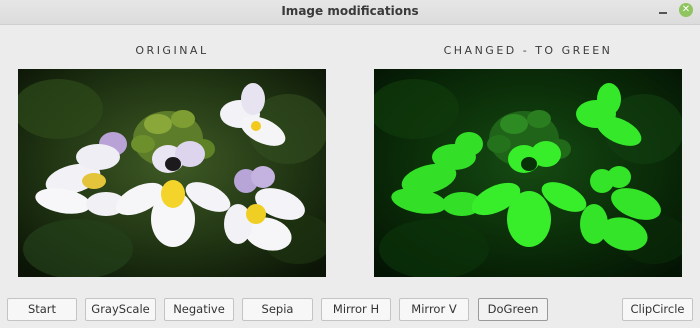 This screenshot has height=328, width=700. What do you see at coordinates (172, 50) in the screenshot?
I see `original-label: ORIGINAL` at bounding box center [172, 50].